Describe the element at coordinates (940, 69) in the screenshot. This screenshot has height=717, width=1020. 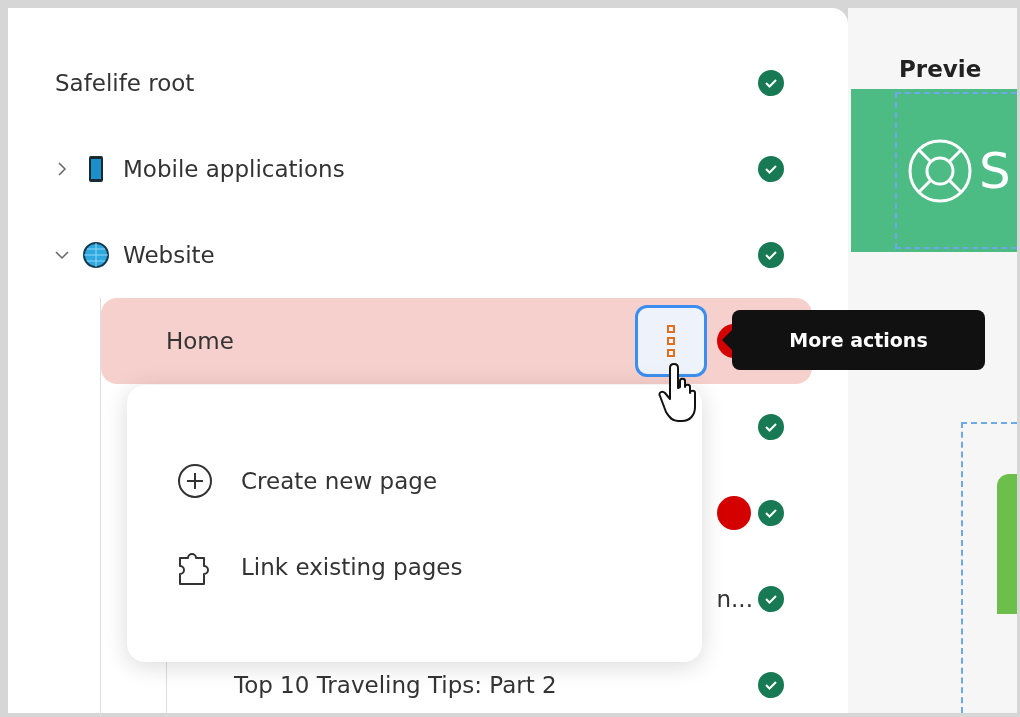
I see `preview-title: Previe` at that location.